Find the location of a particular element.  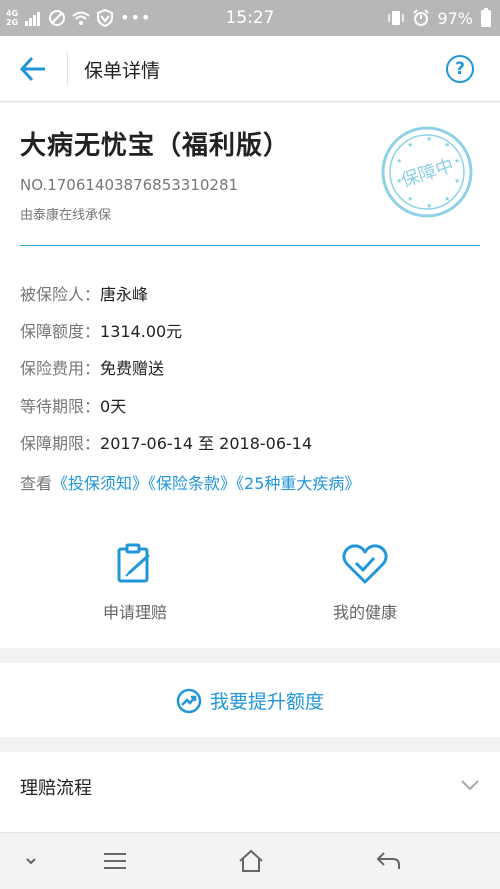

premium-value: 免费赠送 is located at coordinates (132, 368).